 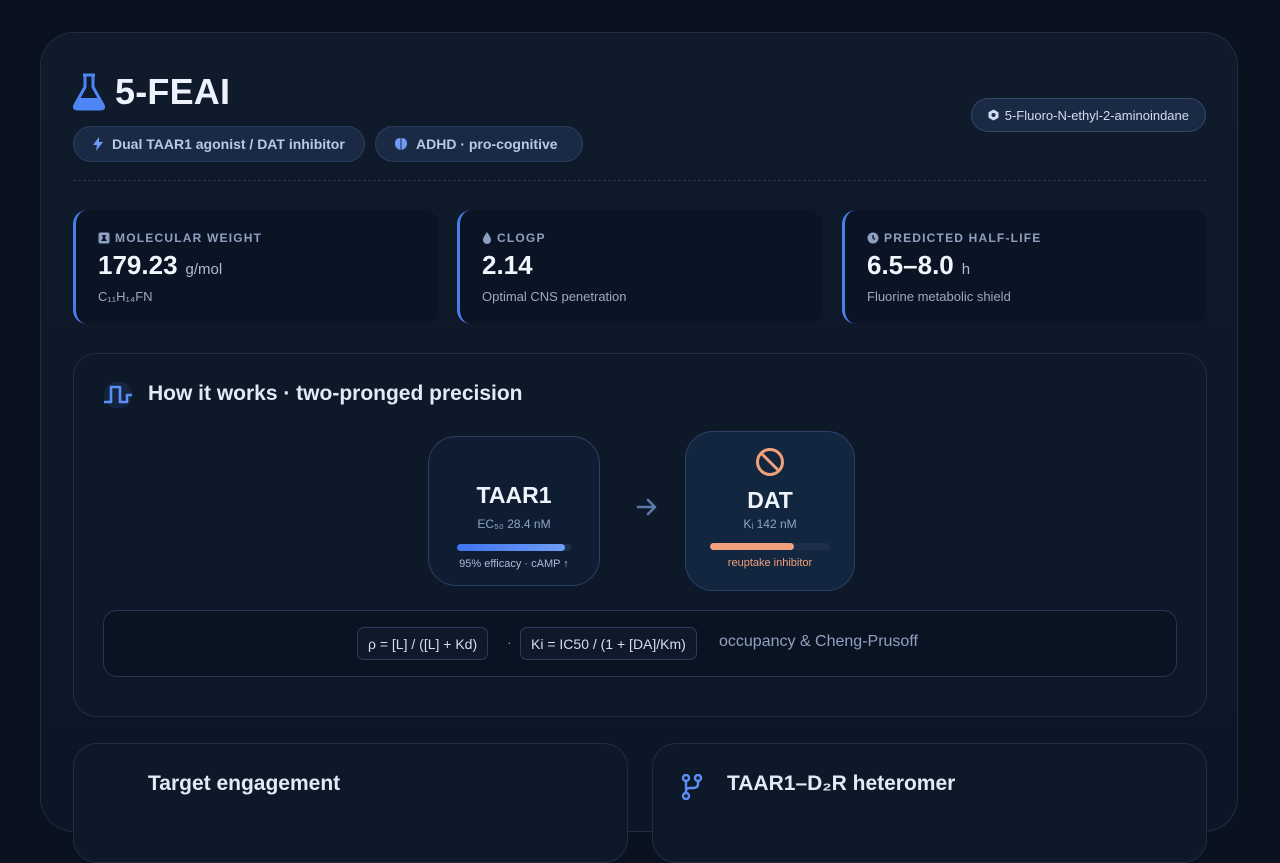 What do you see at coordinates (770, 462) in the screenshot?
I see `ban-icon` at bounding box center [770, 462].